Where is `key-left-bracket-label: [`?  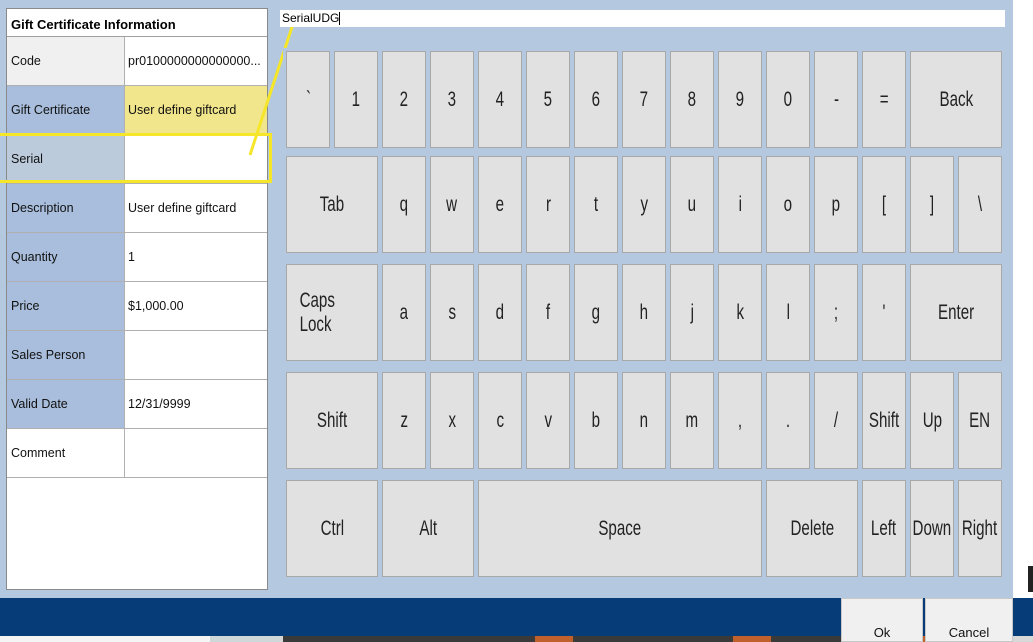
key-left-bracket-label: [ is located at coordinates (884, 204).